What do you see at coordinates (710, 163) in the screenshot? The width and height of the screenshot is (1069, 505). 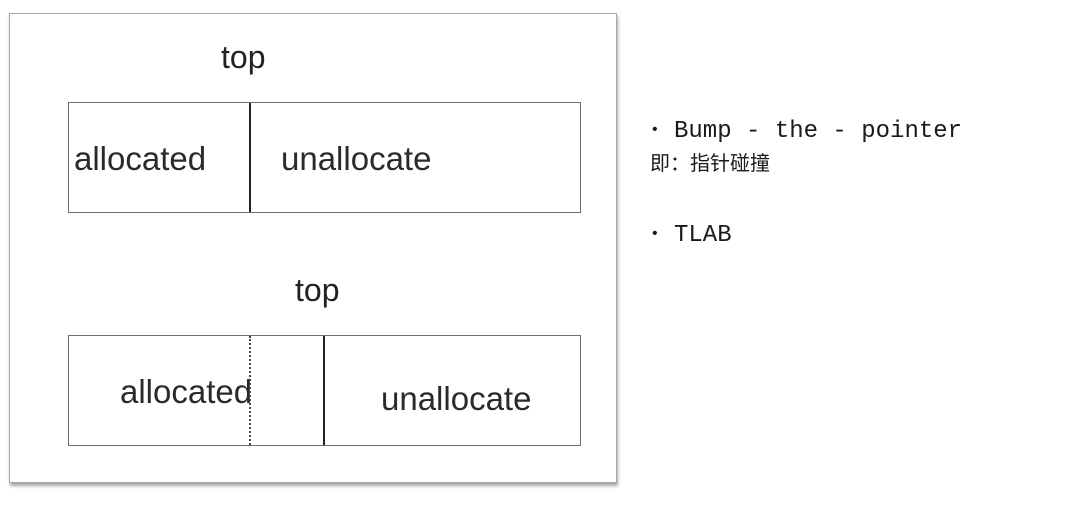 I see `note-subtext: 即：指针碰撞` at bounding box center [710, 163].